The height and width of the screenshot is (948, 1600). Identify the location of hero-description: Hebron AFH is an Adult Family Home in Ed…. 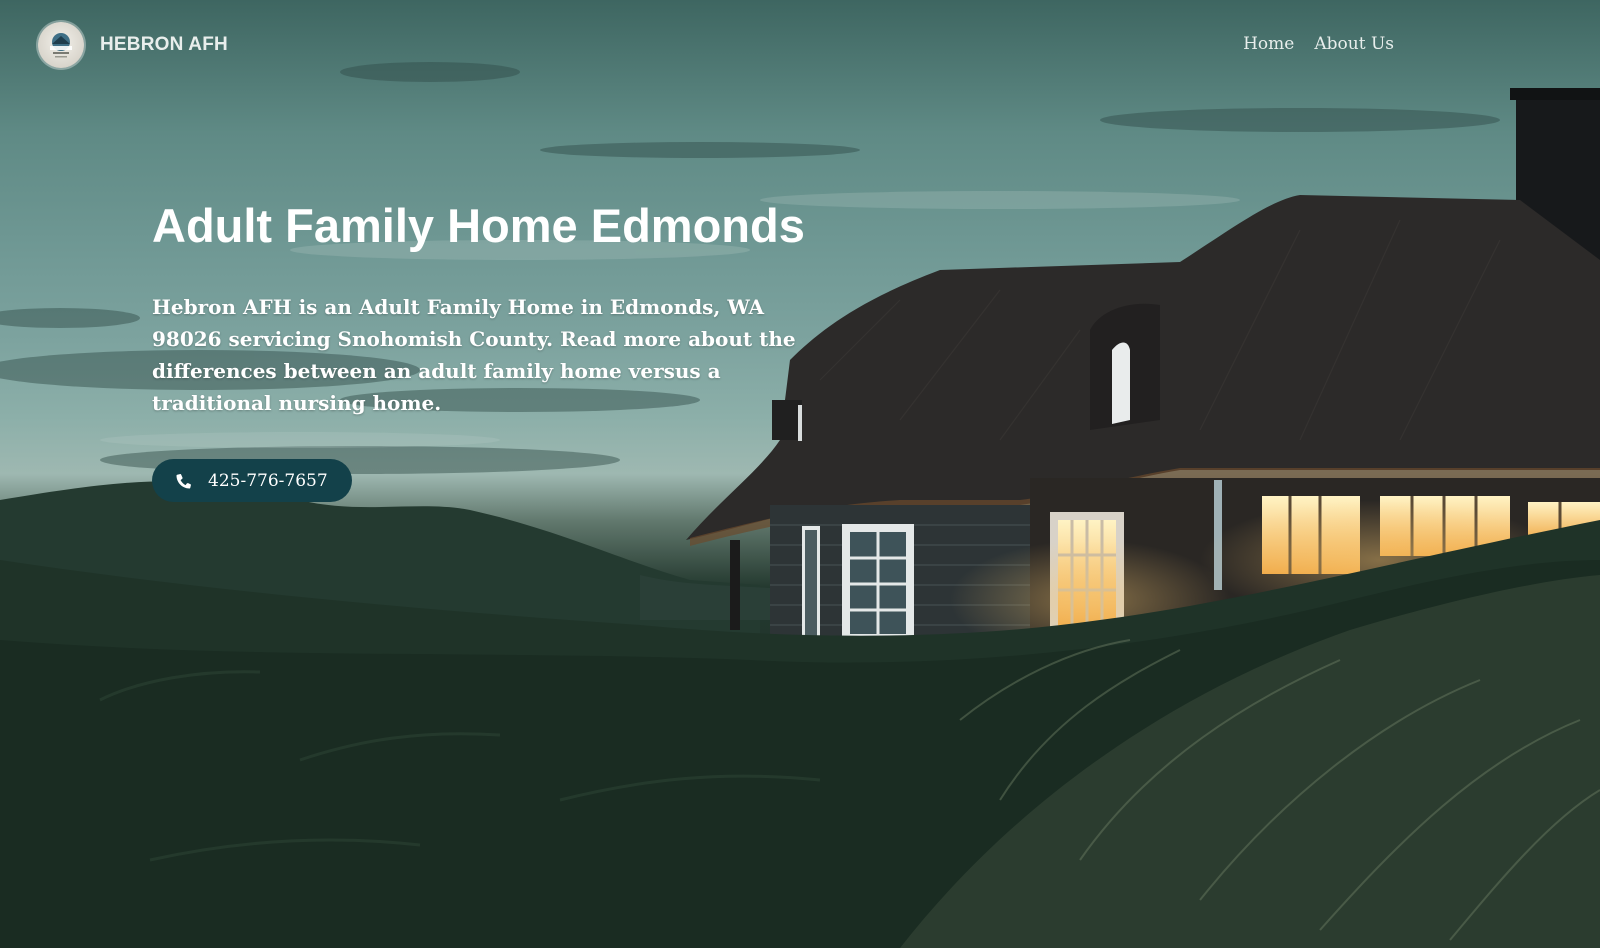
(474, 355).